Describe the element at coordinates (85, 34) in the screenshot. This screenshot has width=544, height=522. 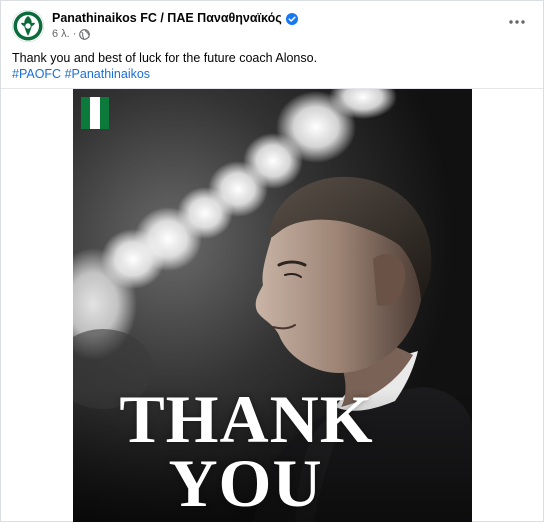
I see `globe-icon` at that location.